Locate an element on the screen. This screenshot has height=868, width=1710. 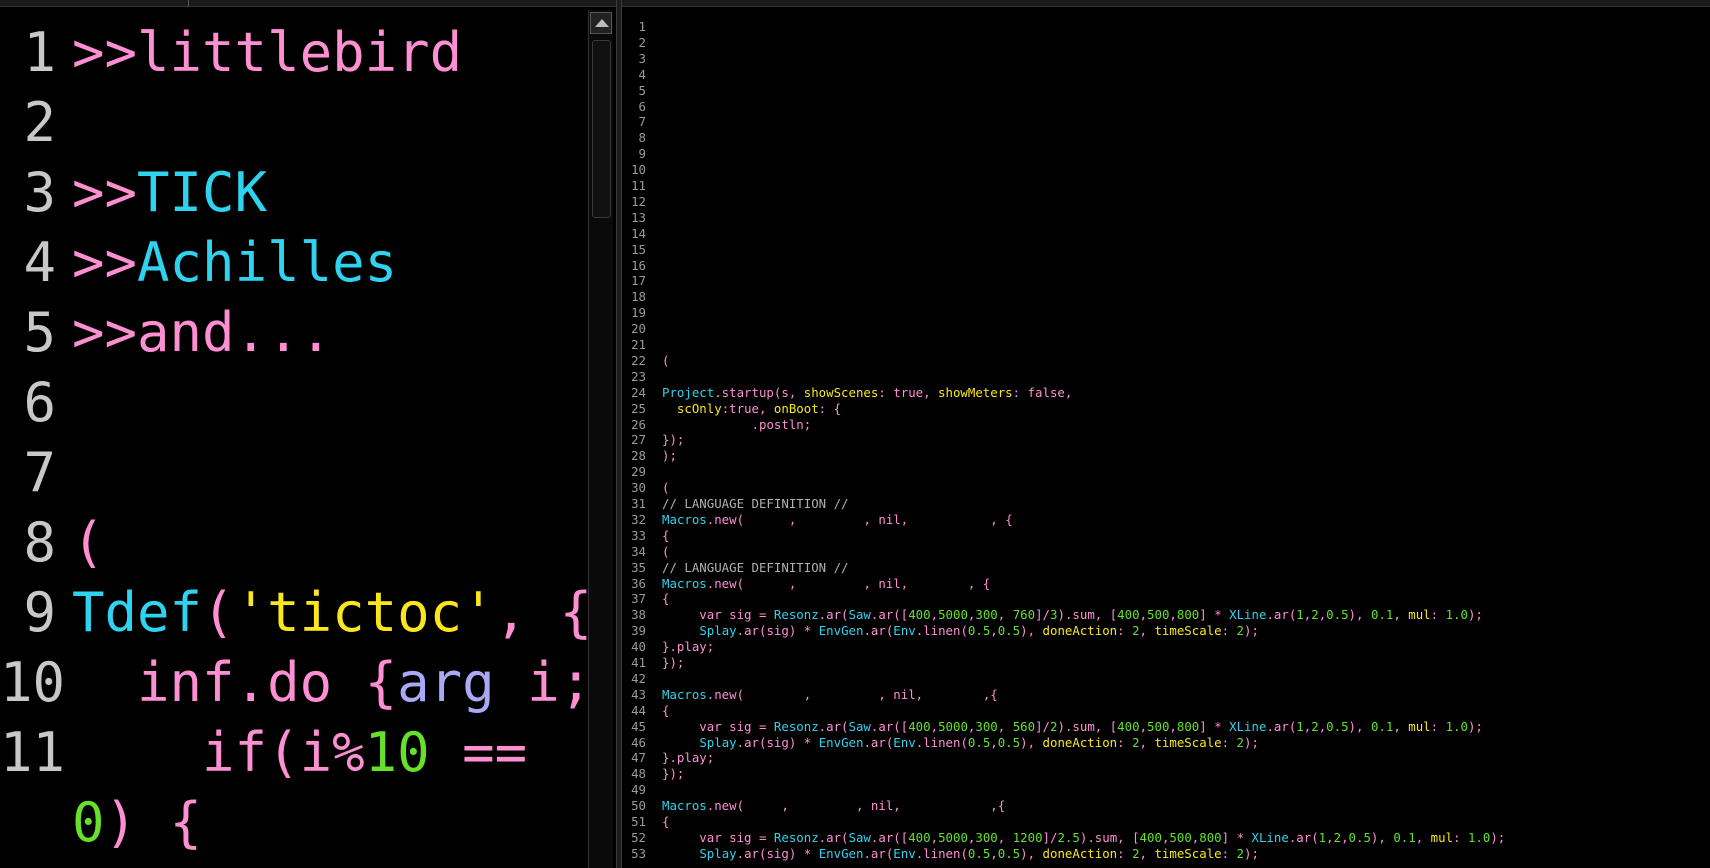
triangle-up-icon is located at coordinates (602, 23).